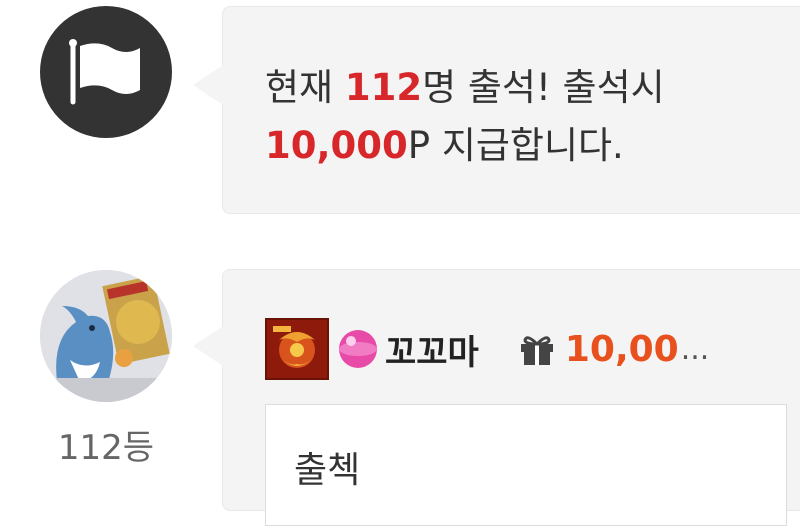 This screenshot has height=526, width=800. I want to click on gift-points: 10,00, so click(621, 349).